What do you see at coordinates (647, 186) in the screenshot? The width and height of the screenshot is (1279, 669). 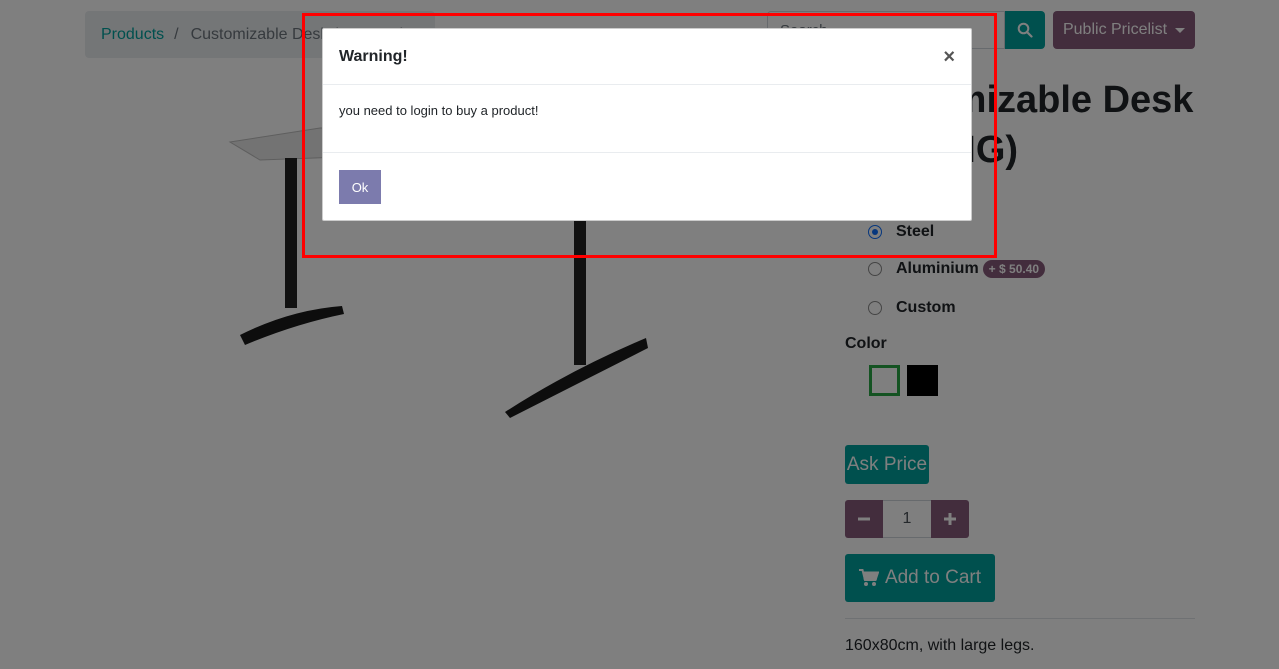 I see `modal-footer: Ok` at bounding box center [647, 186].